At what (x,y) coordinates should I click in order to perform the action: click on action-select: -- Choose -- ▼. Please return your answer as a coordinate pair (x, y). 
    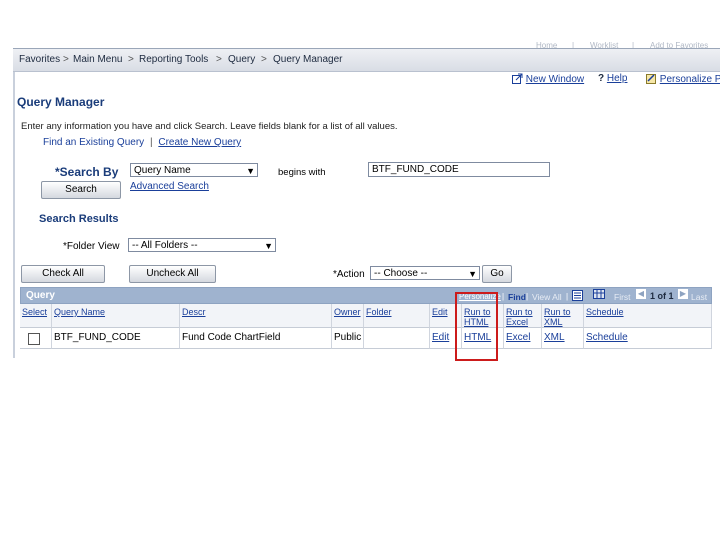
    Looking at the image, I should click on (425, 273).